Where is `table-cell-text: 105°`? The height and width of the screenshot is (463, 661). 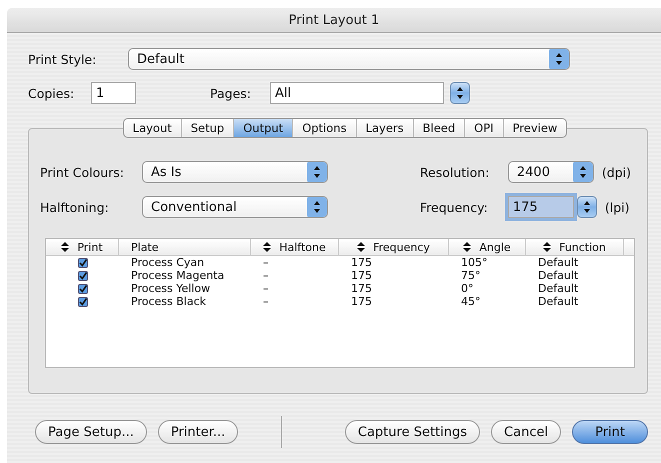
table-cell-text: 105° is located at coordinates (474, 262).